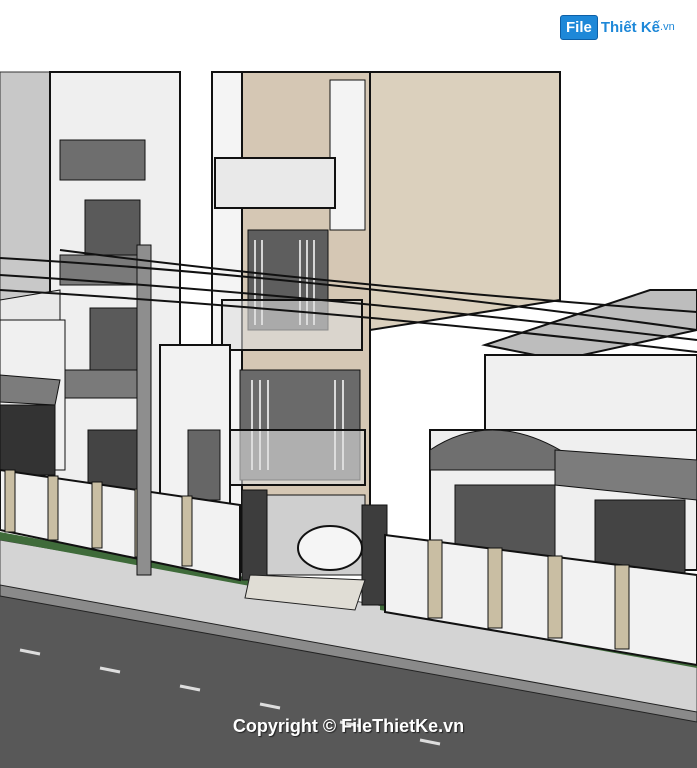 Image resolution: width=697 pixels, height=768 pixels. Describe the element at coordinates (465, 201) in the screenshot. I see `main-building-side` at that location.